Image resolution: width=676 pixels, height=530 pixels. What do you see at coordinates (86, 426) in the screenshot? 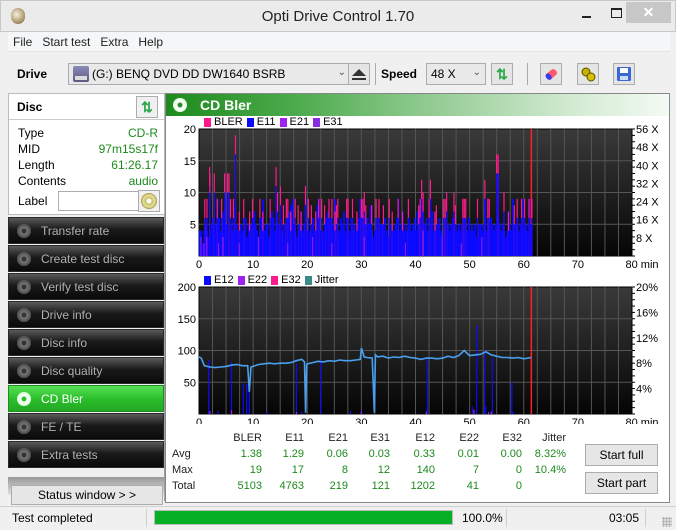
I see `nav-item-fe-te: FE / TE` at bounding box center [86, 426].